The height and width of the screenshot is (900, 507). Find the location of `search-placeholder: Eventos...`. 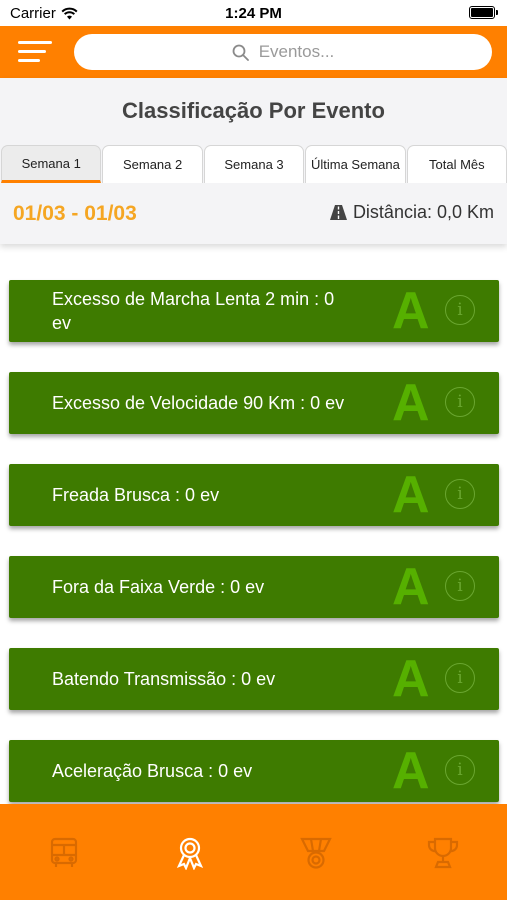

search-placeholder: Eventos... is located at coordinates (296, 51).